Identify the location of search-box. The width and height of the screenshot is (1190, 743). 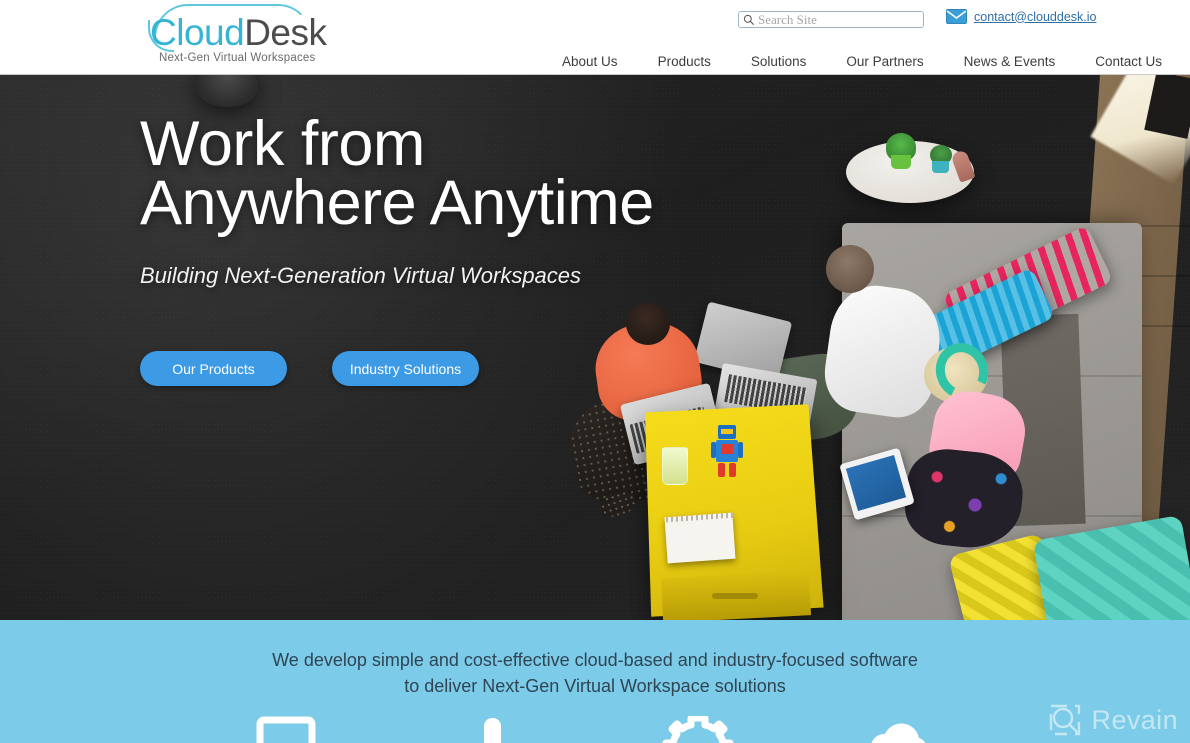
(831, 19).